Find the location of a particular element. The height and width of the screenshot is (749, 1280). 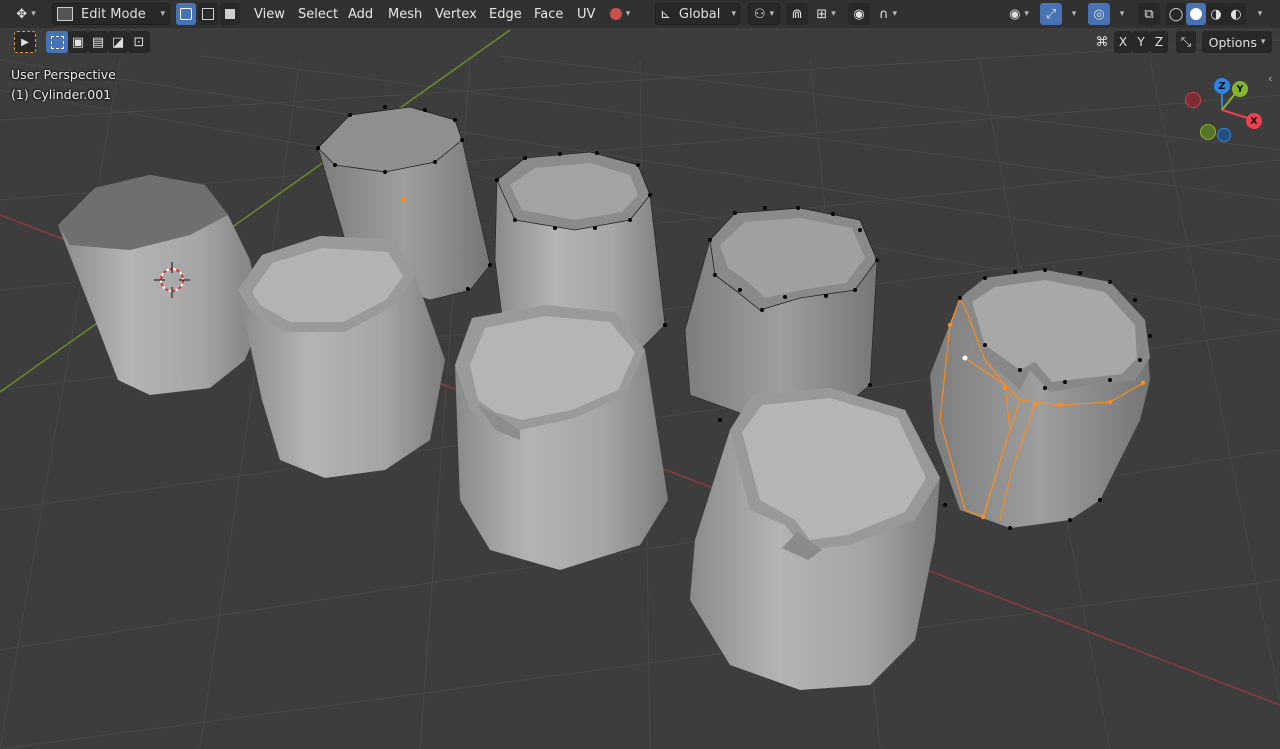

transform-orientation-label: Global is located at coordinates (699, 14).